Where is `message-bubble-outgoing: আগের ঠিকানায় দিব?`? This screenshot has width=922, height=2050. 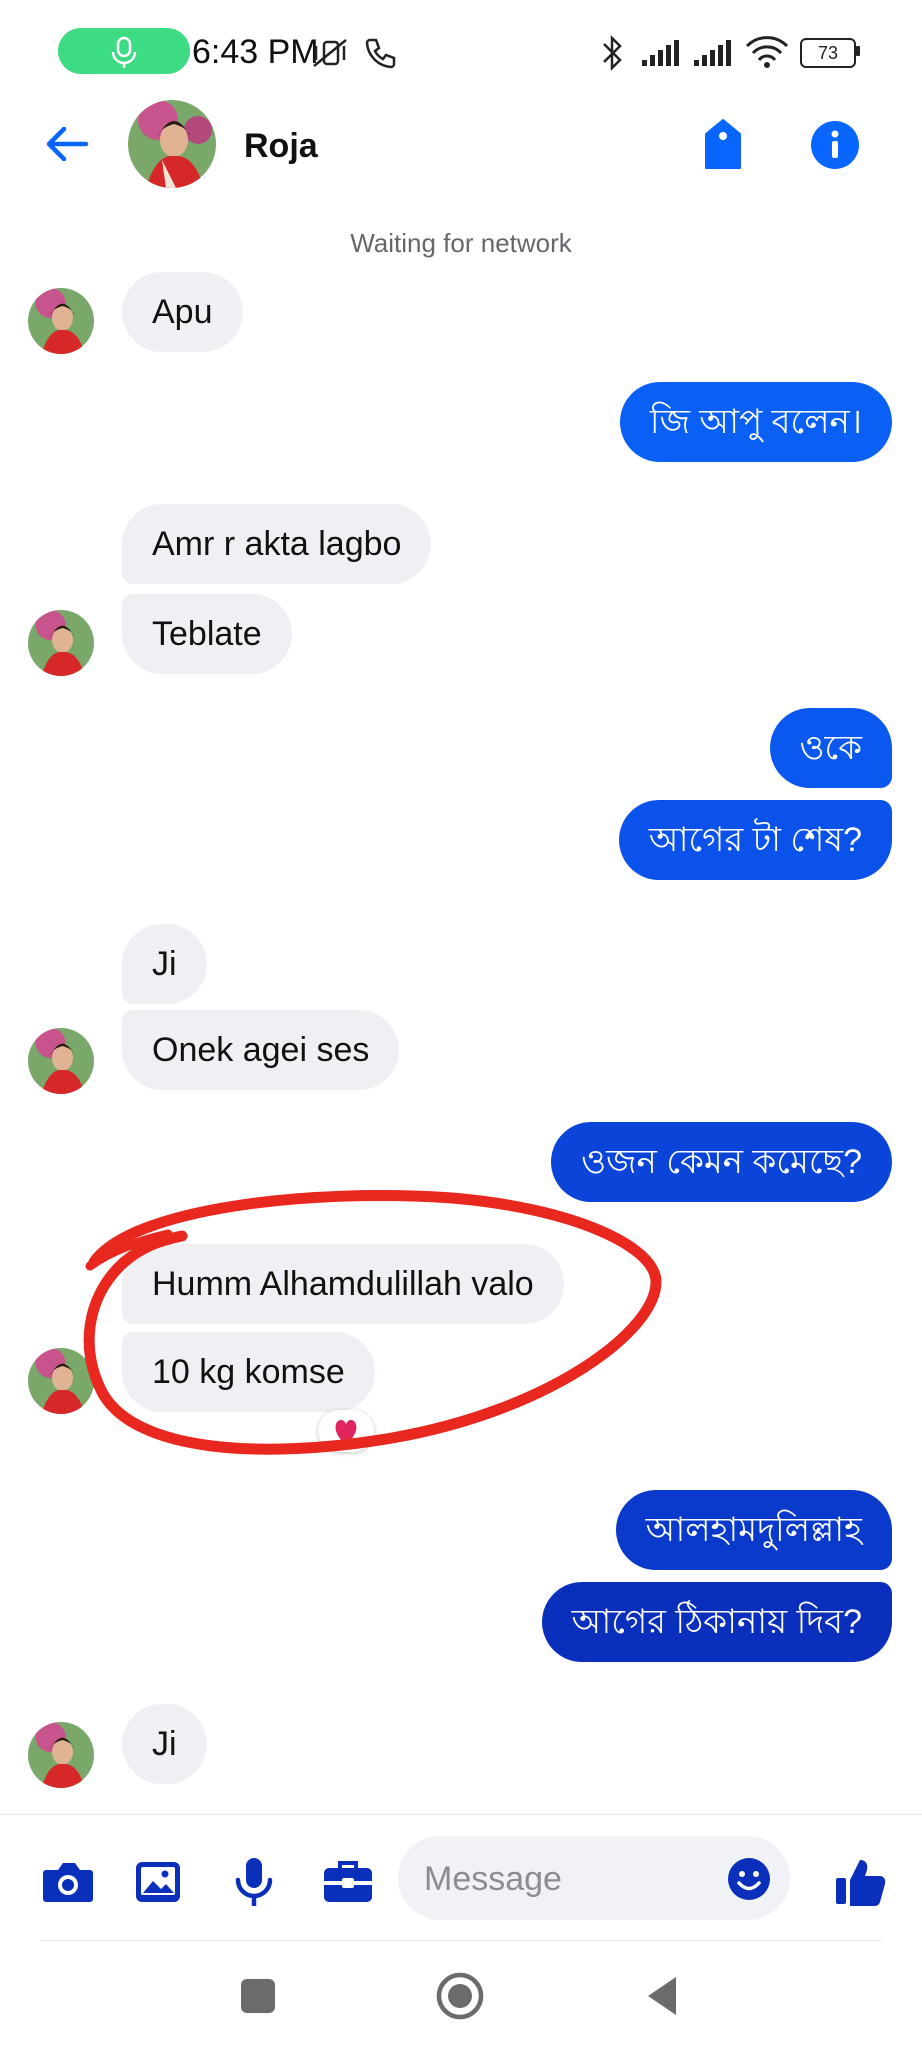 message-bubble-outgoing: আগের ঠিকানায় দিব? is located at coordinates (716, 1622).